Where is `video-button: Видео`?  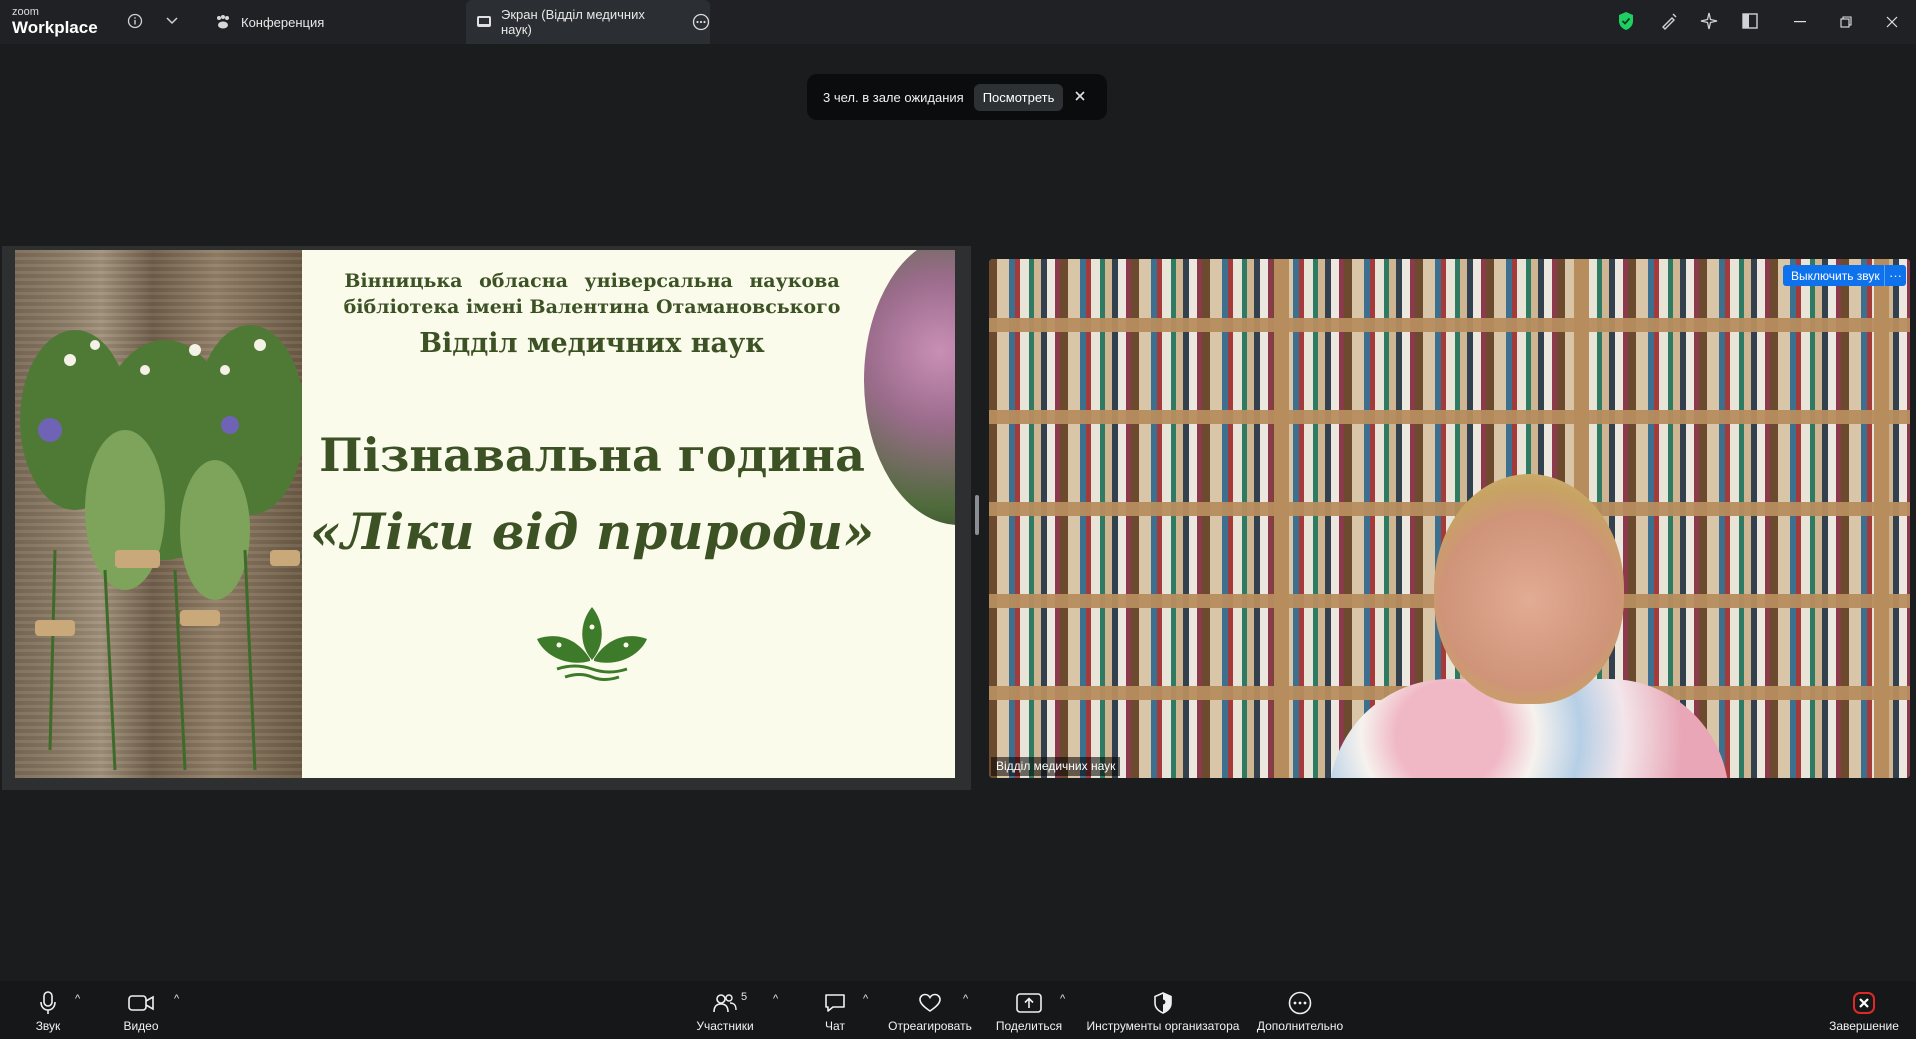
video-button: Видео is located at coordinates (141, 1010).